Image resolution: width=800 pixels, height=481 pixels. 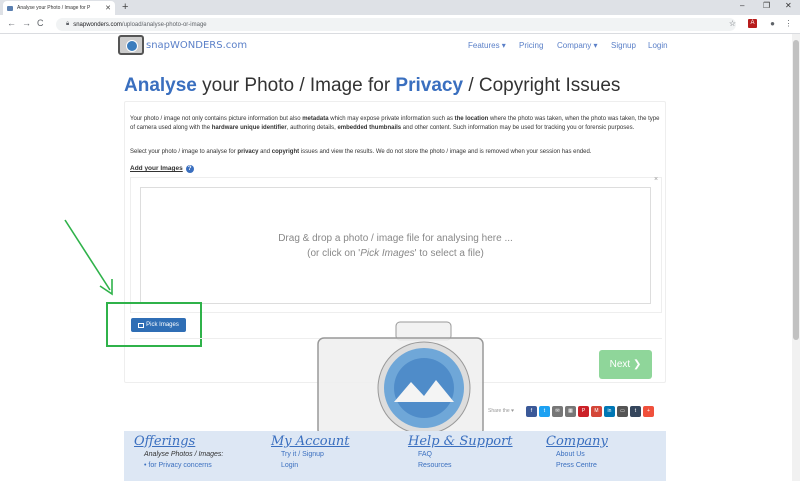 What do you see at coordinates (788, 23) in the screenshot?
I see `menu-icon: ⋮` at bounding box center [788, 23].